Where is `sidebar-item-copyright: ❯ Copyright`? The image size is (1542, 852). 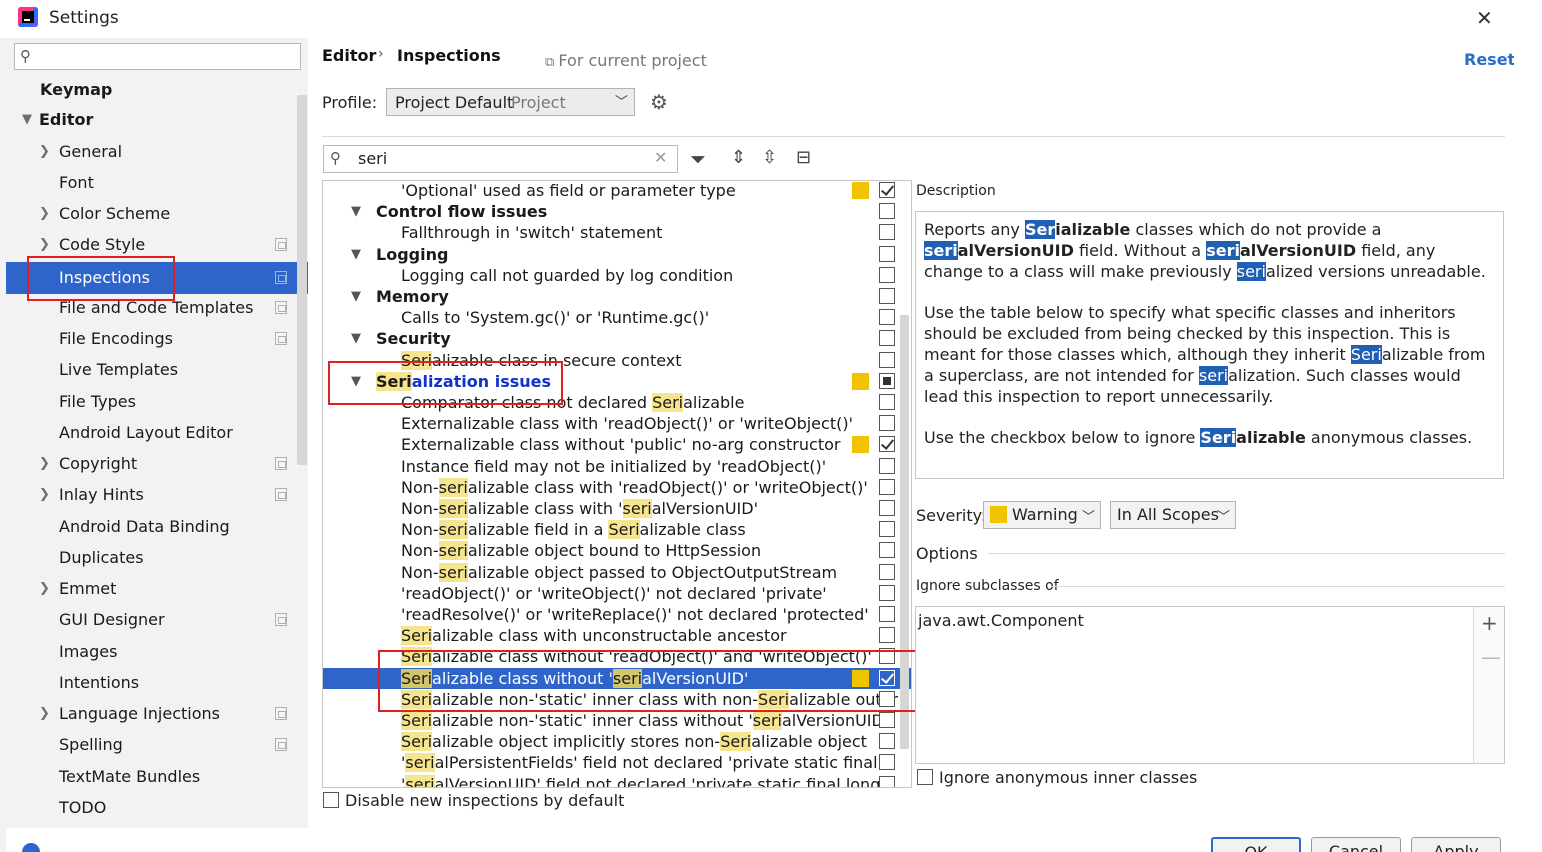
sidebar-item-copyright: ❯ Copyright is located at coordinates (157, 464).